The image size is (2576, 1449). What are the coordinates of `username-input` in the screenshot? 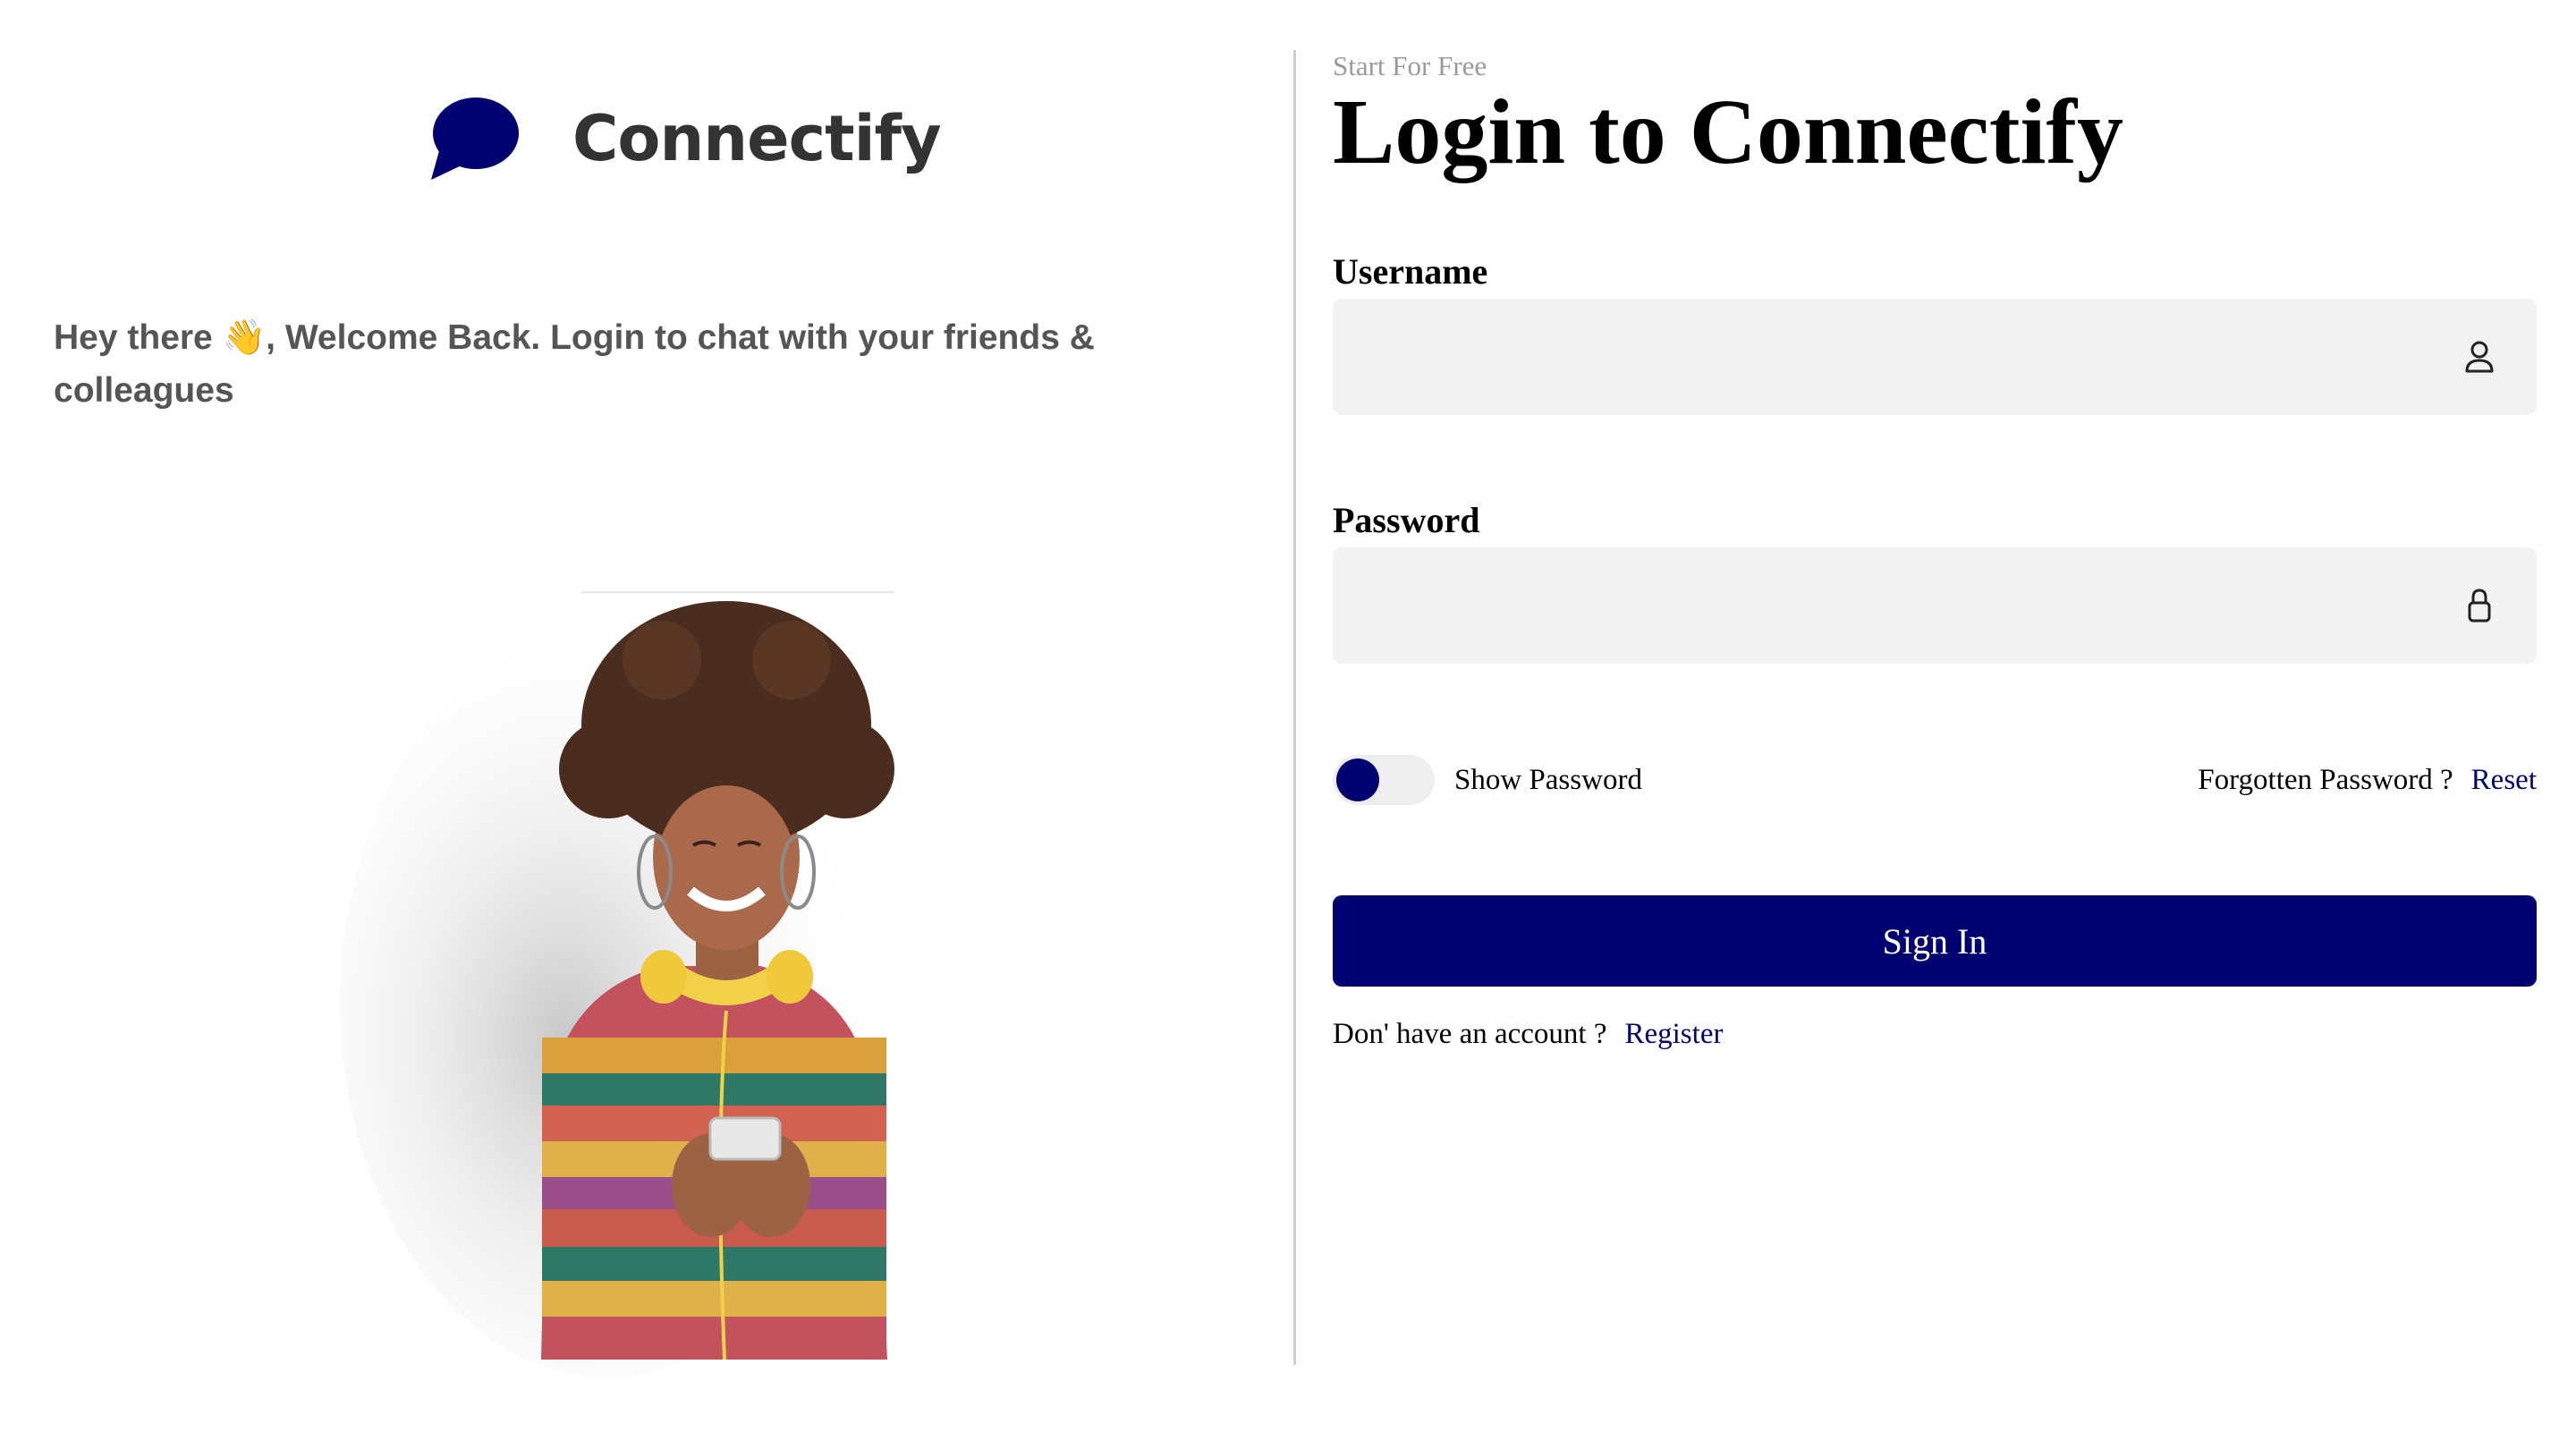 It's located at (1893, 357).